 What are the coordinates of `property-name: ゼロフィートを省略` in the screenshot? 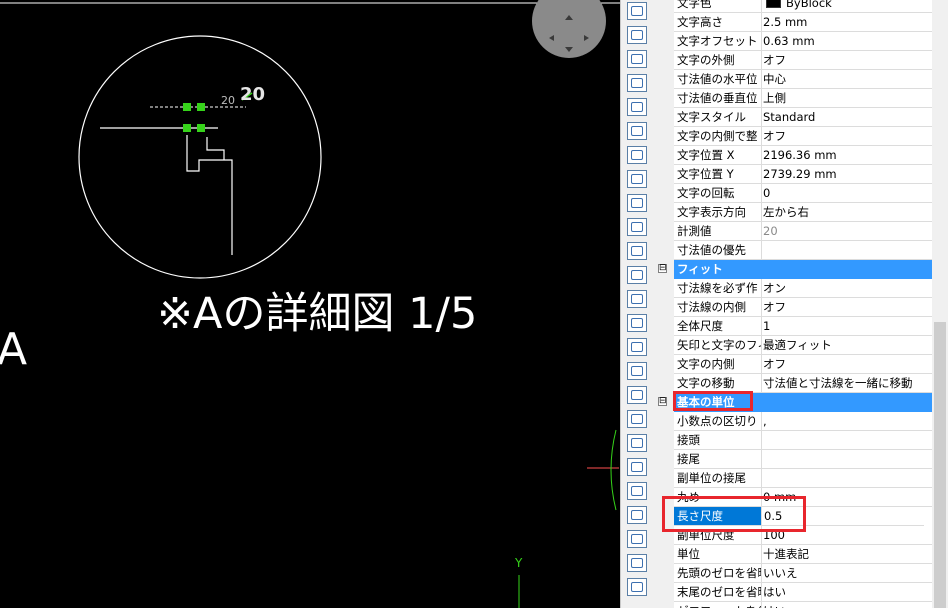 It's located at (718, 605).